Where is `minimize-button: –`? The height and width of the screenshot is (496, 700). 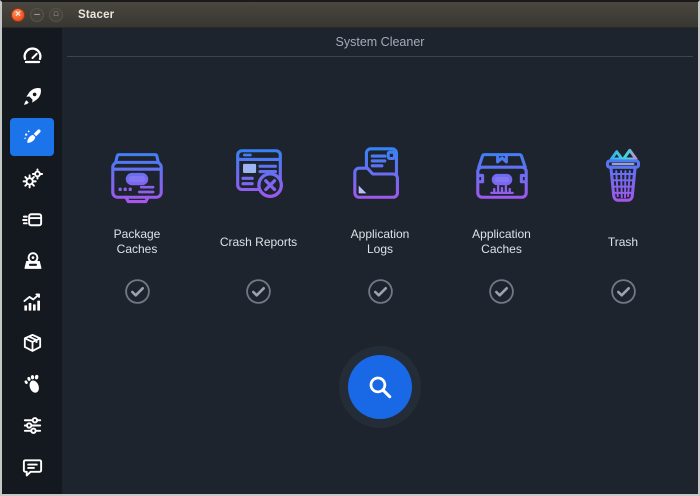 minimize-button: – is located at coordinates (37, 14).